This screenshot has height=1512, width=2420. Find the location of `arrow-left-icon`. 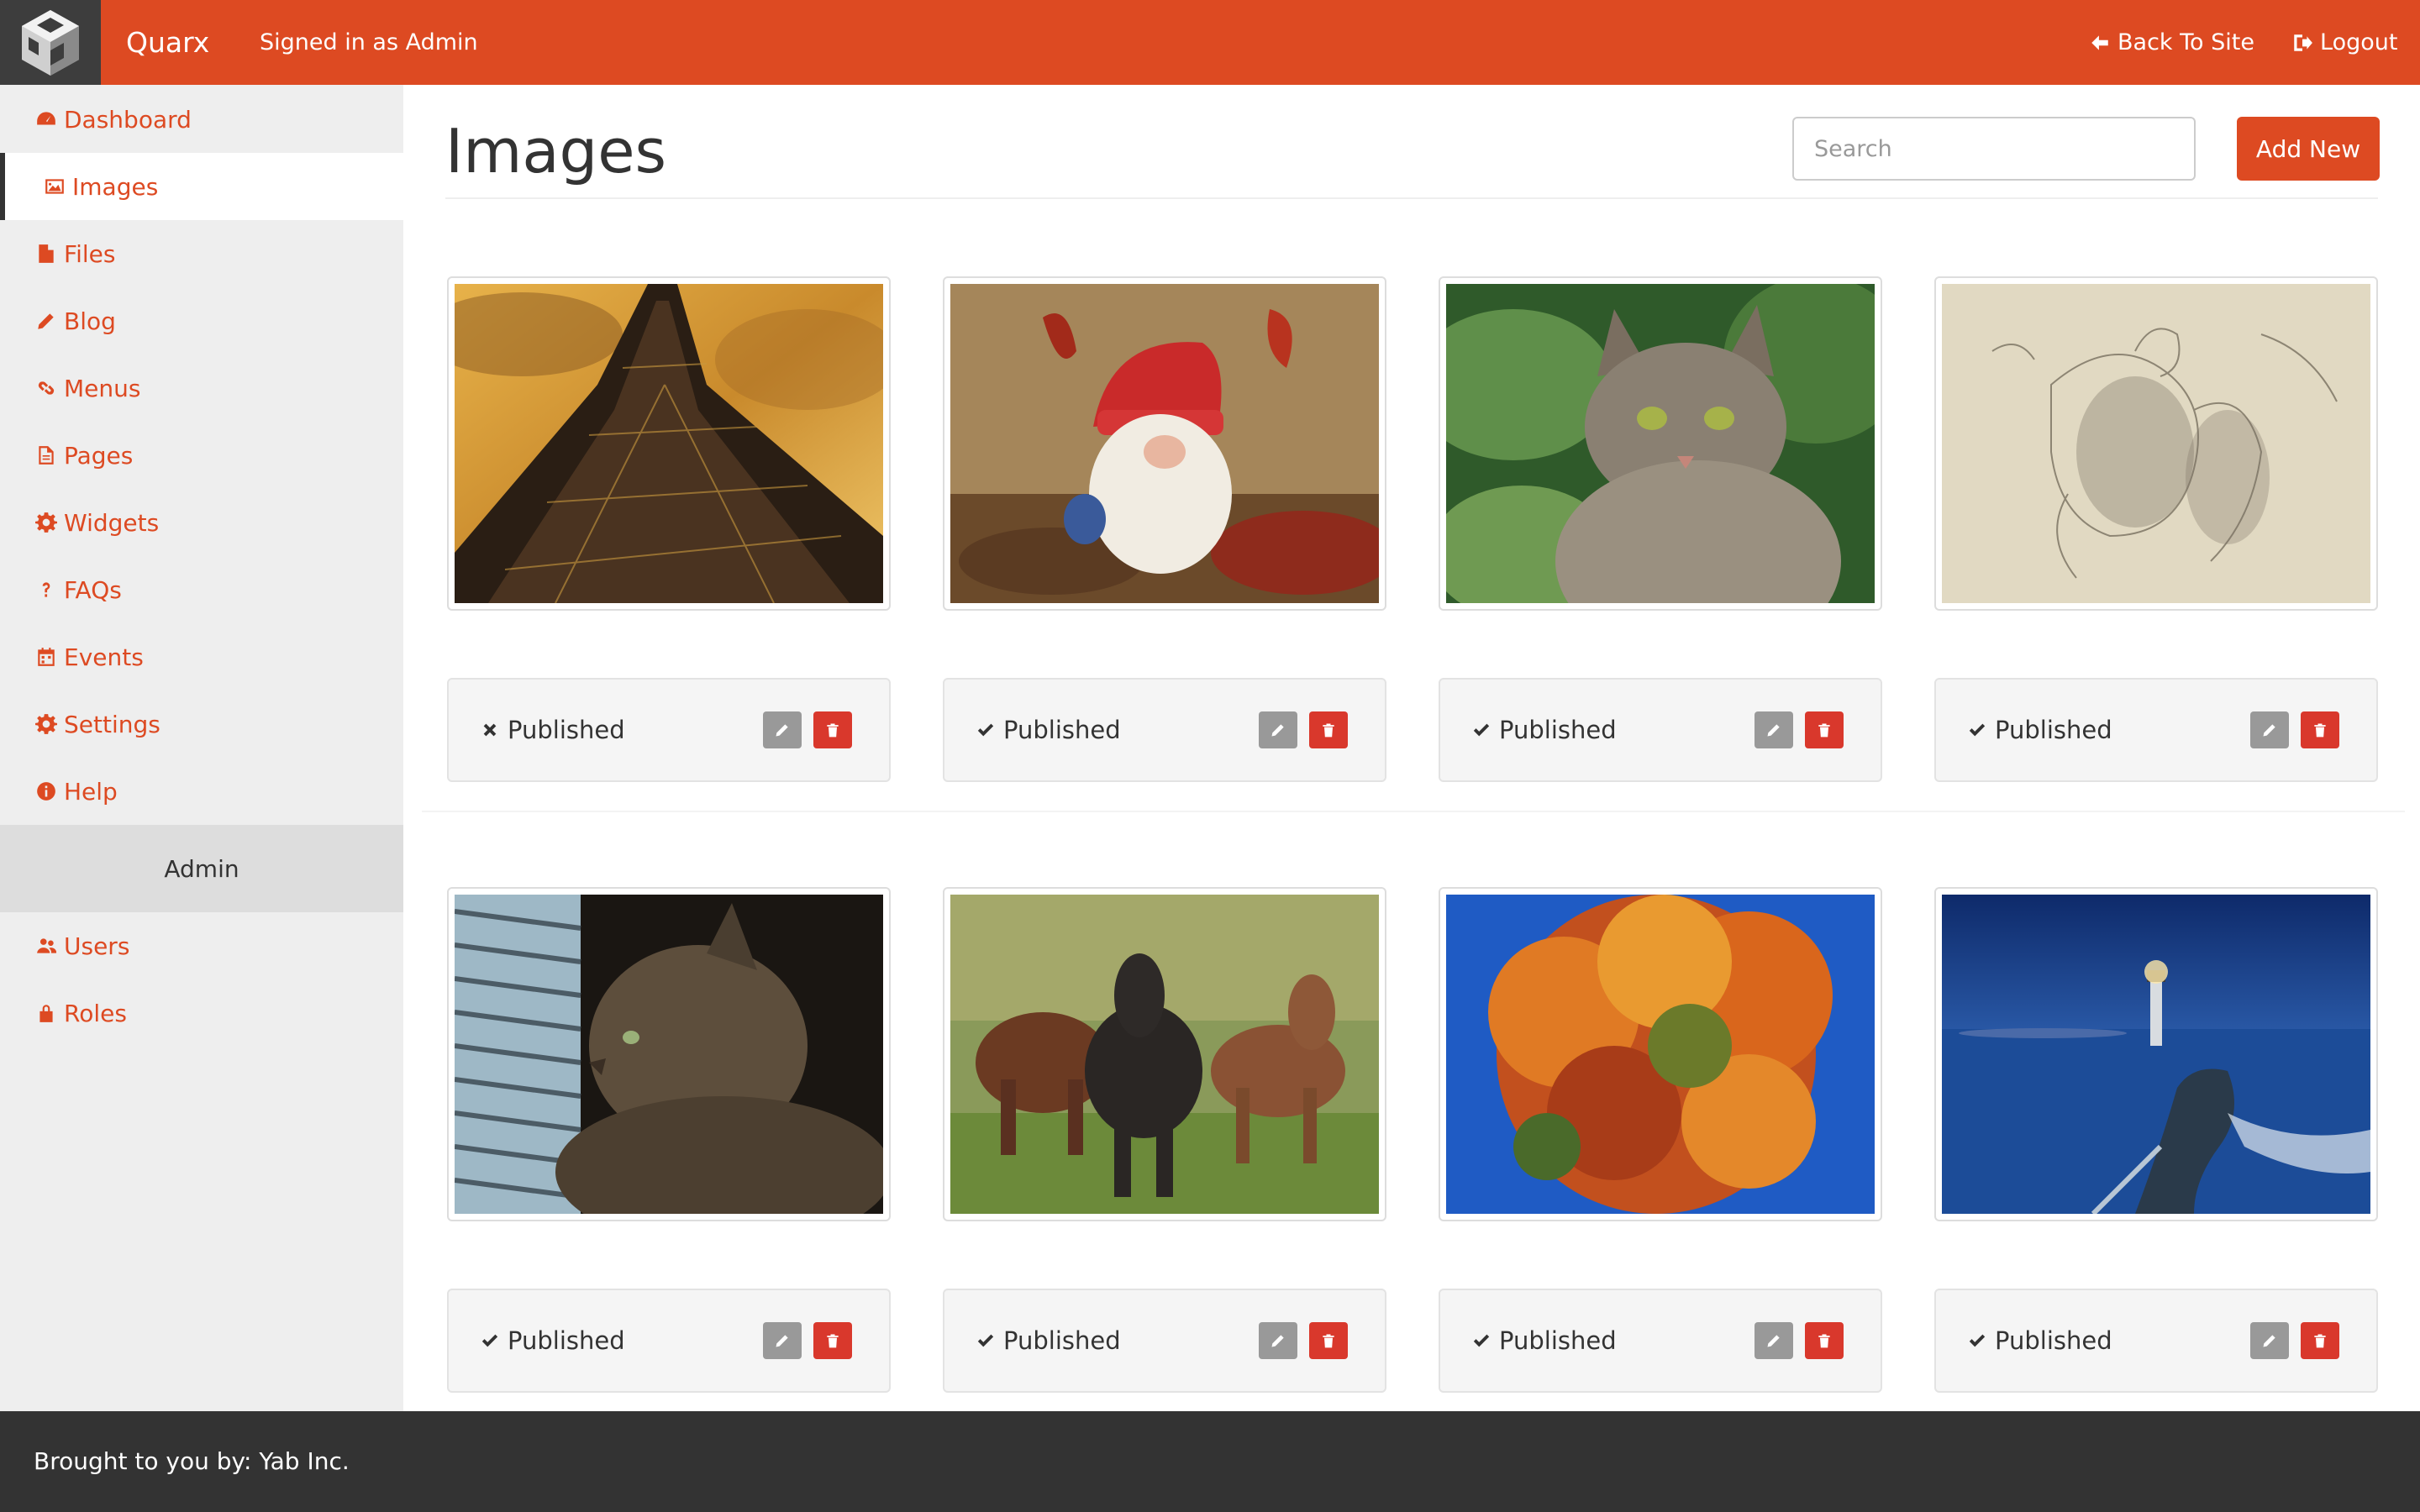

arrow-left-icon is located at coordinates (2099, 42).